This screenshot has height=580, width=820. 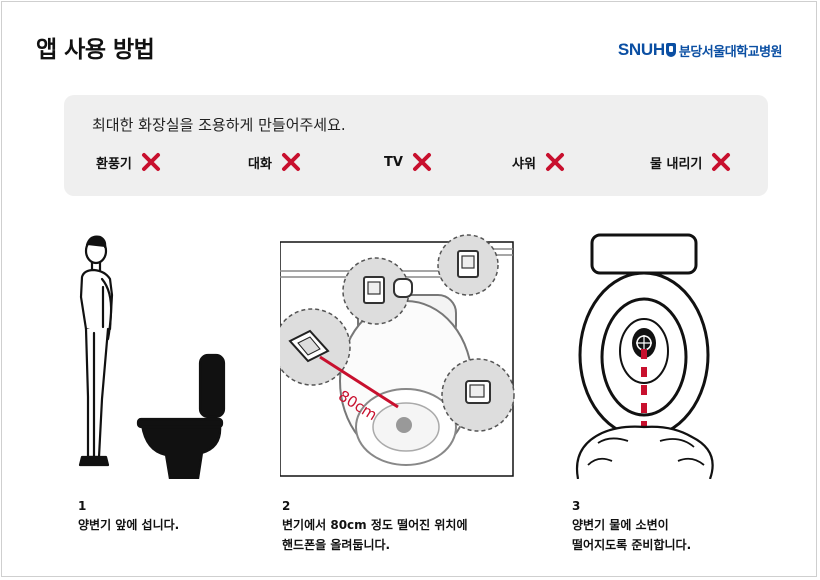 What do you see at coordinates (676, 164) in the screenshot?
I see `noise-item-label: 물 내리기` at bounding box center [676, 164].